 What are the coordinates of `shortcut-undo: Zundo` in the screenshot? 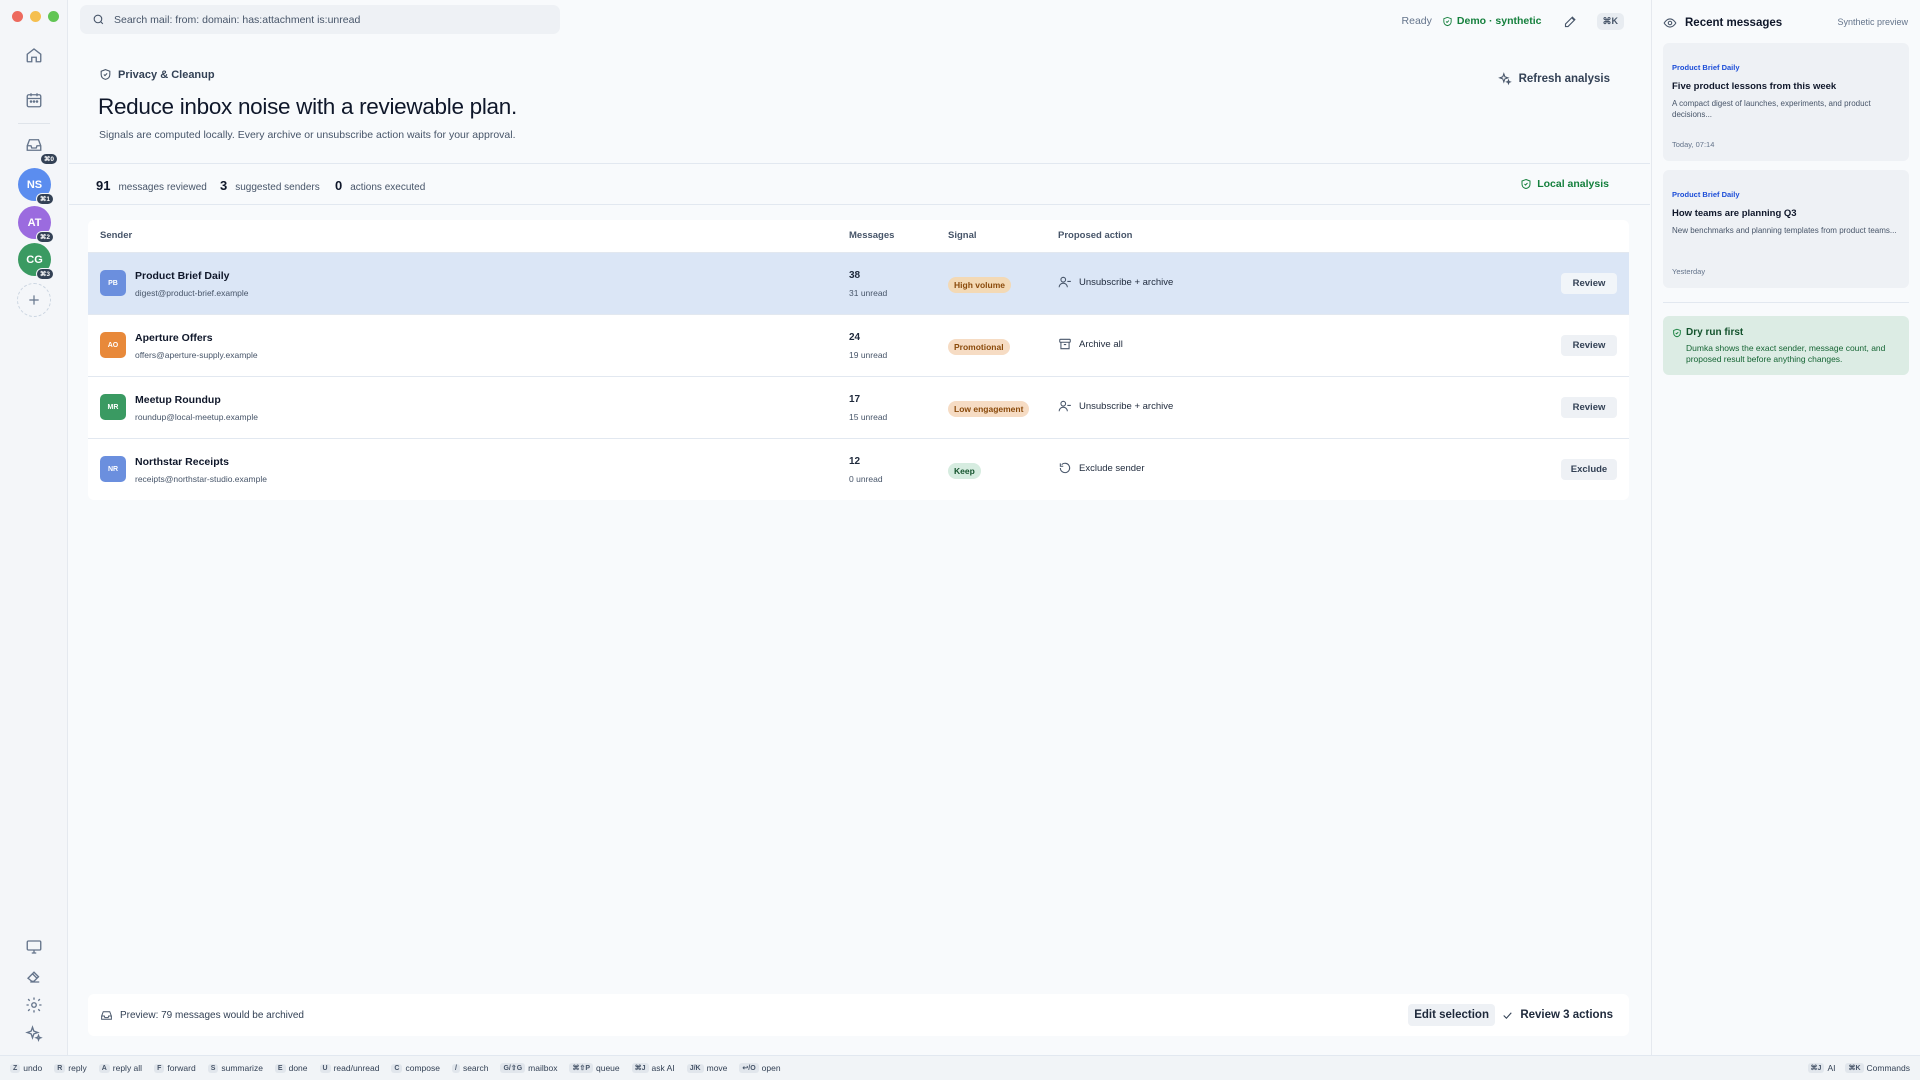 It's located at (26, 1068).